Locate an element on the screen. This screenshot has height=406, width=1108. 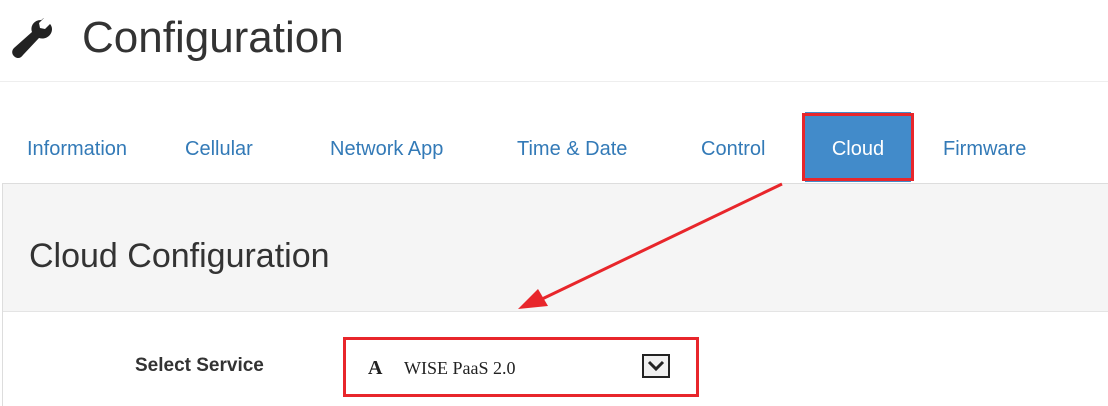
tab-cellular: Cellular is located at coordinates (219, 147).